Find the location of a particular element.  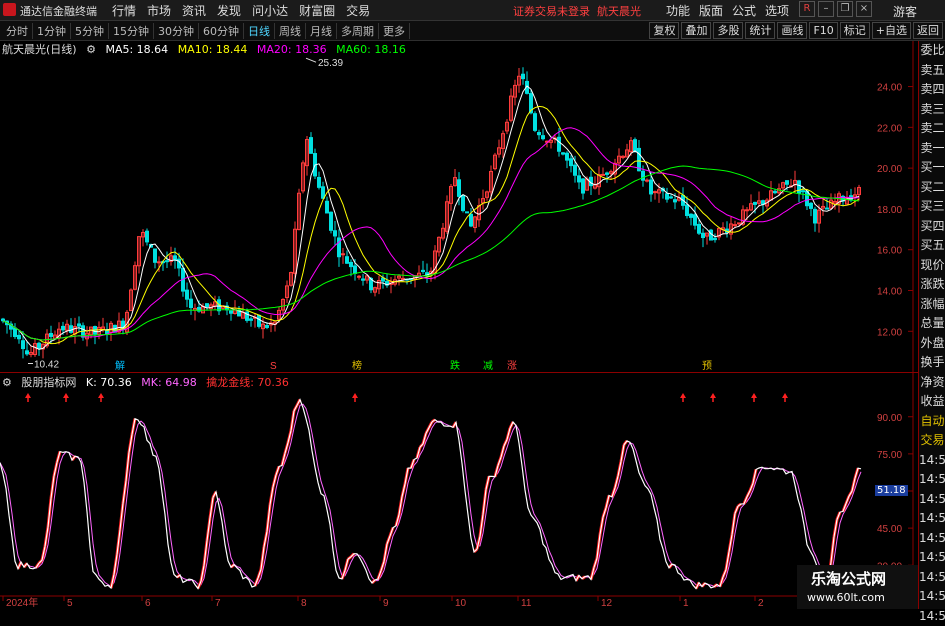

side-panel-item: 卖一 is located at coordinates (932, 149).